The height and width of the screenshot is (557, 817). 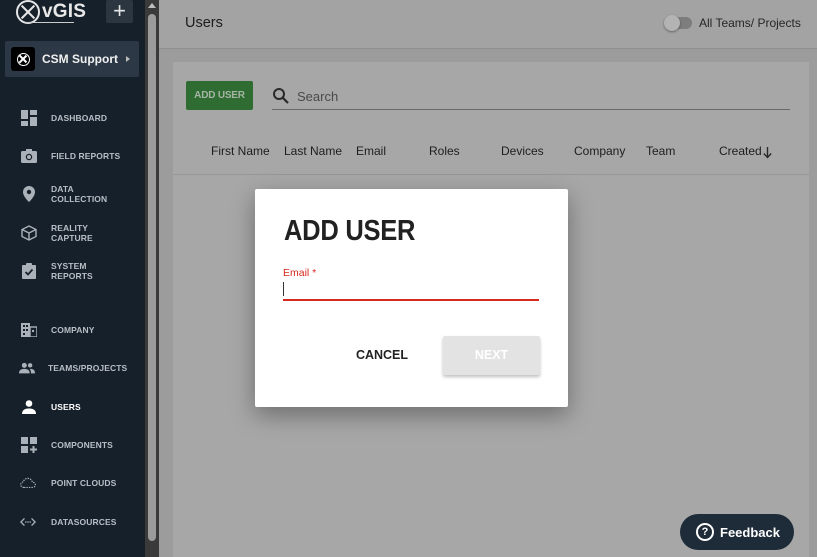 What do you see at coordinates (411, 290) in the screenshot?
I see `email-field` at bounding box center [411, 290].